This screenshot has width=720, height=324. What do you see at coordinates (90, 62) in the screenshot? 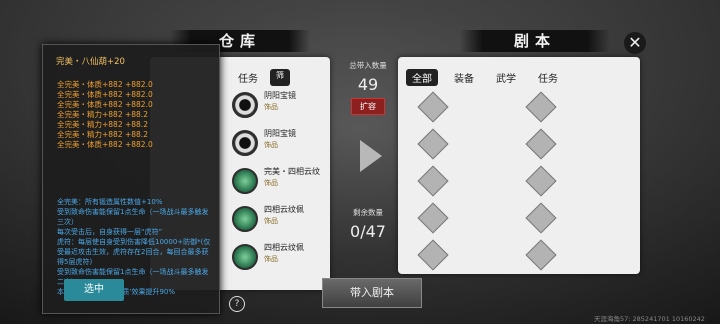
I see `tooltip-title: 完美・八仙葫+20` at bounding box center [90, 62].